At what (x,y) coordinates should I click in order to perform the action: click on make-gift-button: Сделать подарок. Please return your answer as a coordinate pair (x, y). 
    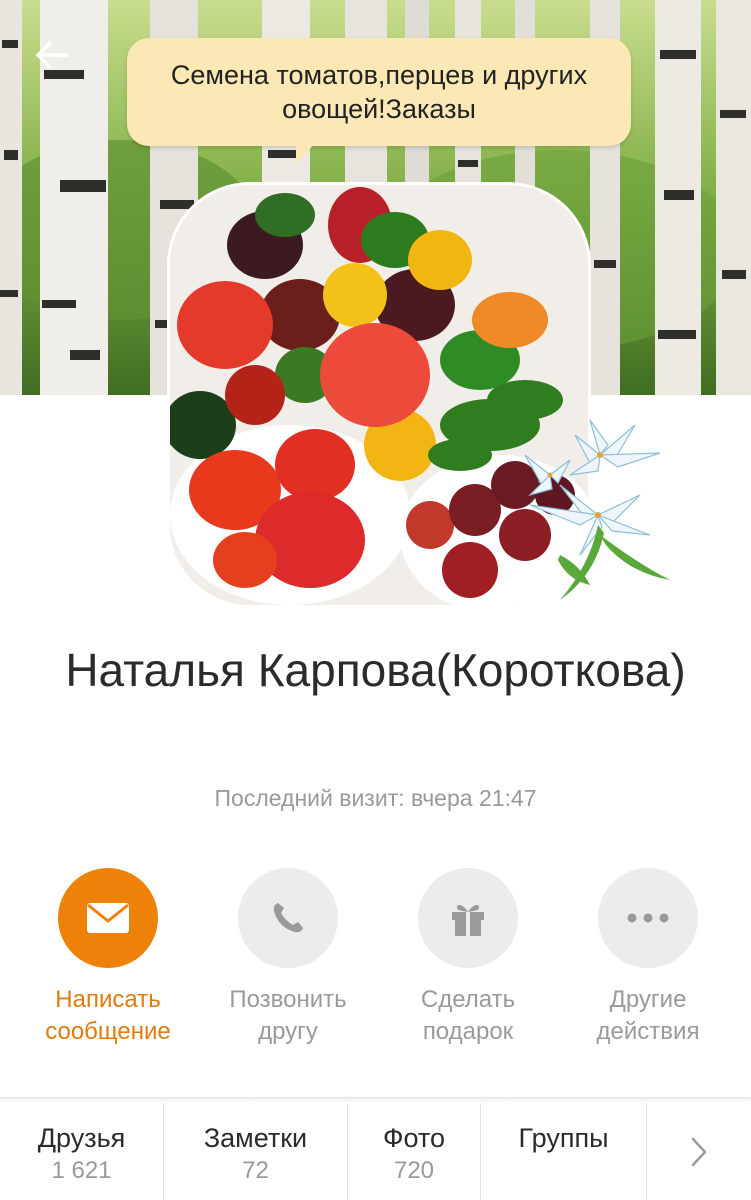
    Looking at the image, I should click on (468, 958).